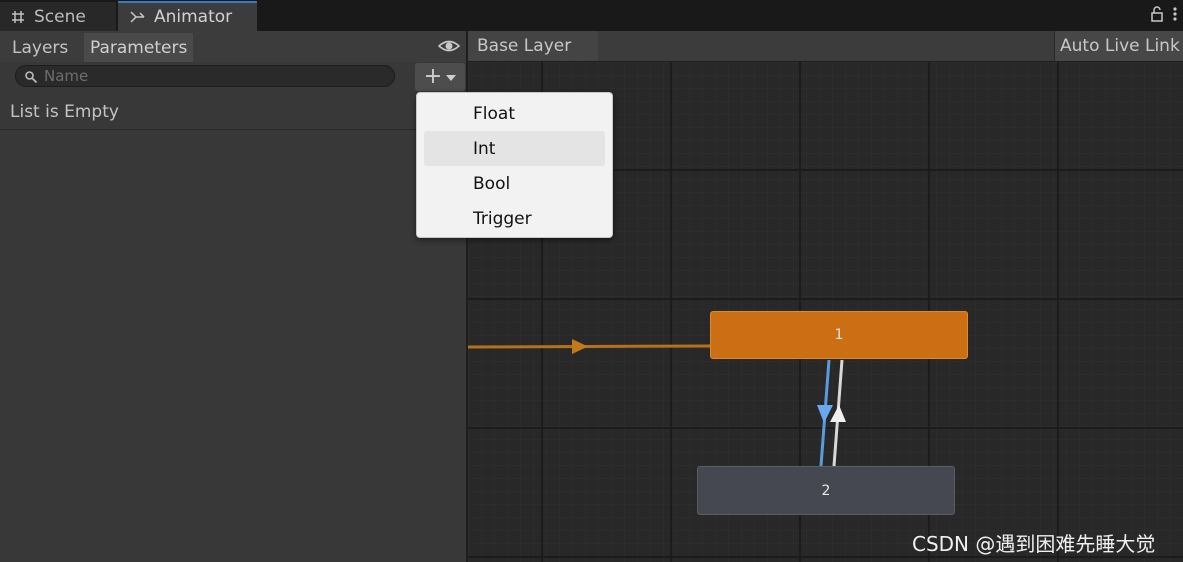 The image size is (1183, 562). Describe the element at coordinates (533, 46) in the screenshot. I see `breadcrumb: Base Layer` at that location.